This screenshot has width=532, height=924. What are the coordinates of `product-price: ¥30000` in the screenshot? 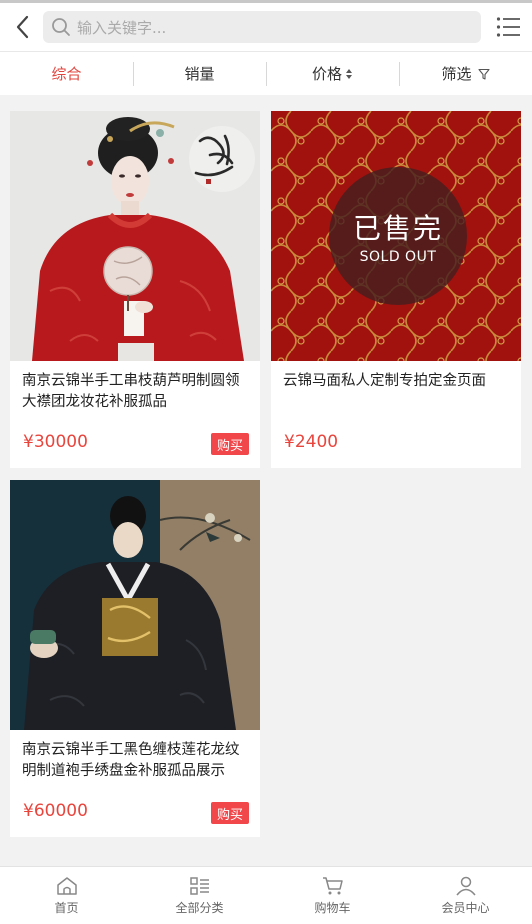 It's located at (55, 442).